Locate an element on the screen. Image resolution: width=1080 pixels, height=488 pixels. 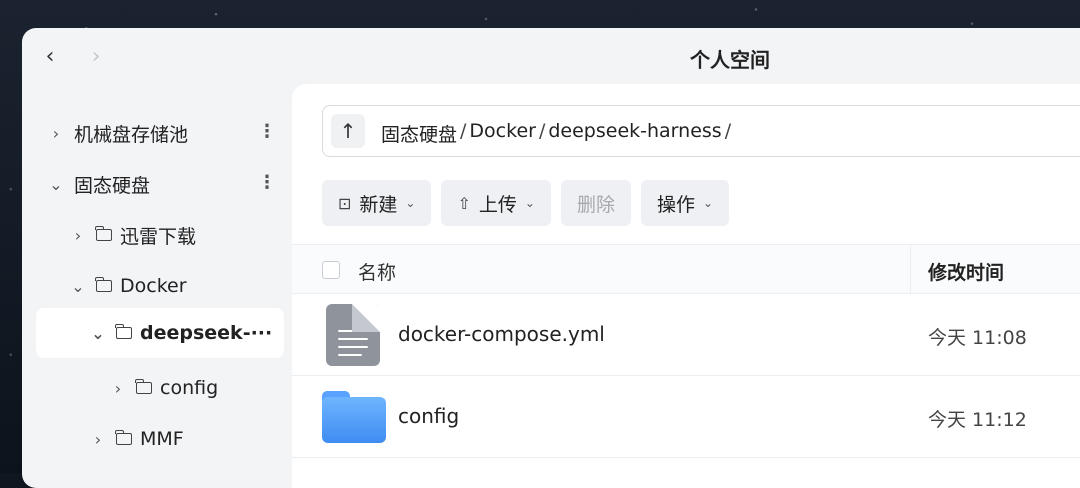
table-row: docker-compose.yml 今天 11:08 is located at coordinates (686, 335).